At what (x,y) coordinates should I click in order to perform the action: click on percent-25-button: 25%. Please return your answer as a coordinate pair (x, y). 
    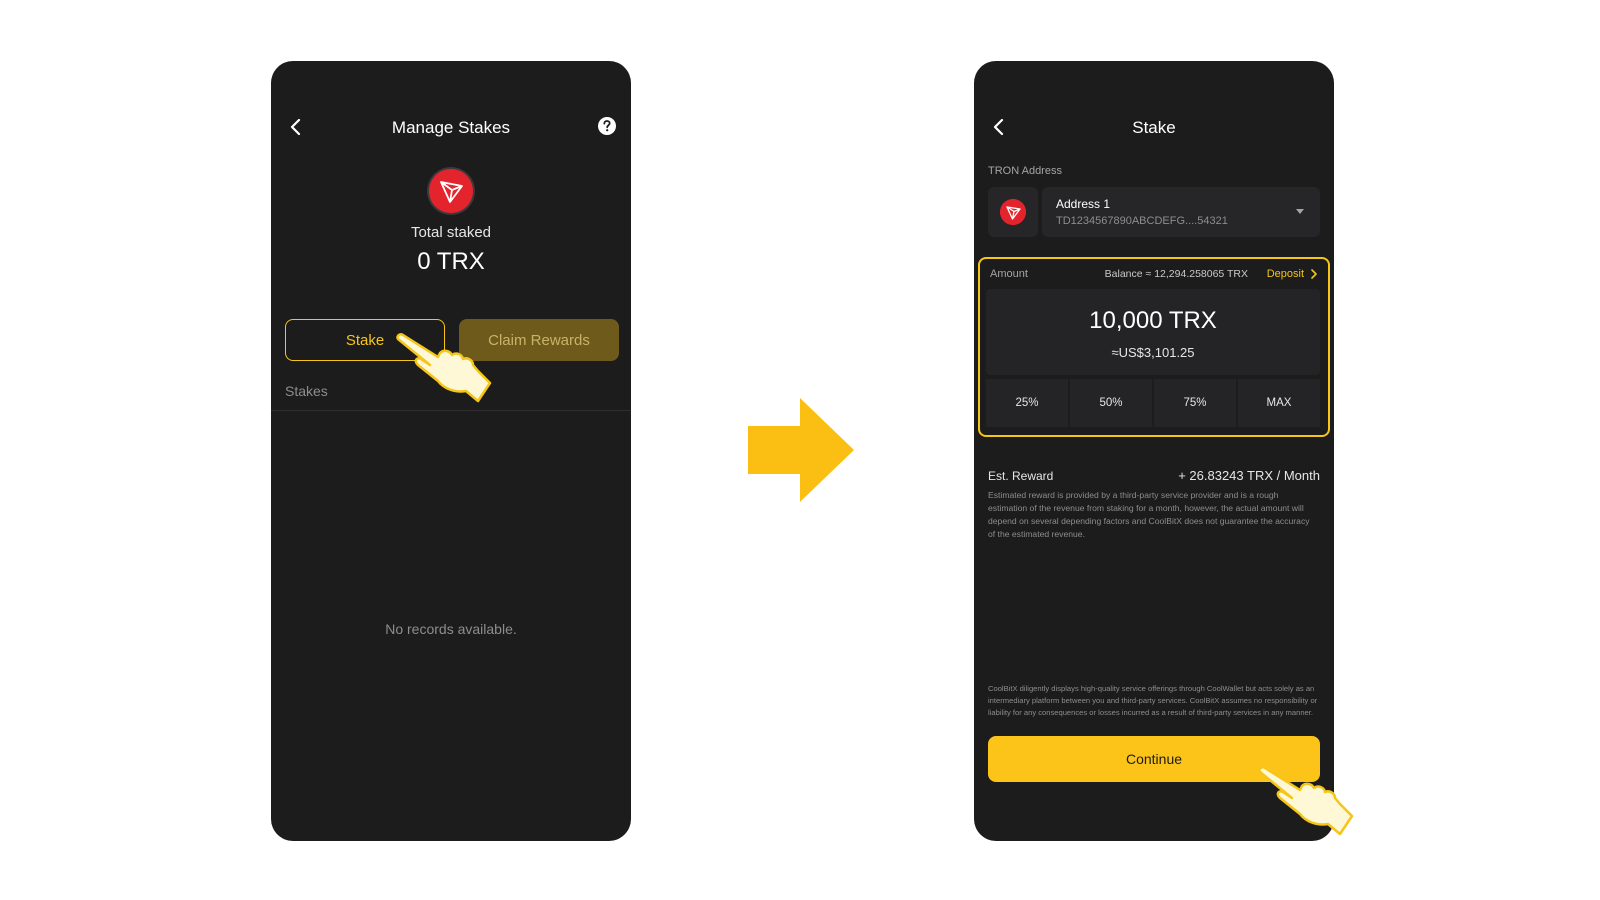
    Looking at the image, I should click on (1027, 403).